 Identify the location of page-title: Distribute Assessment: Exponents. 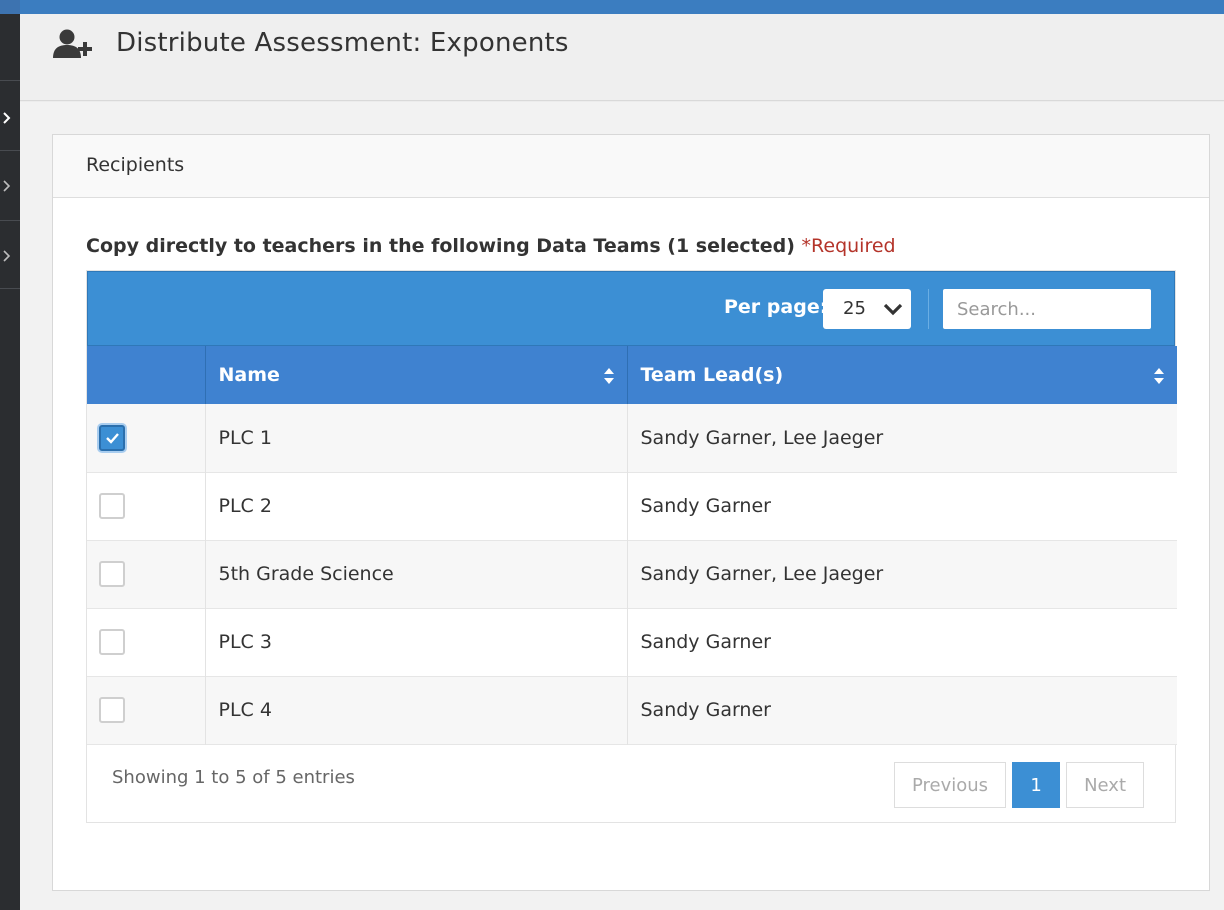
(342, 43).